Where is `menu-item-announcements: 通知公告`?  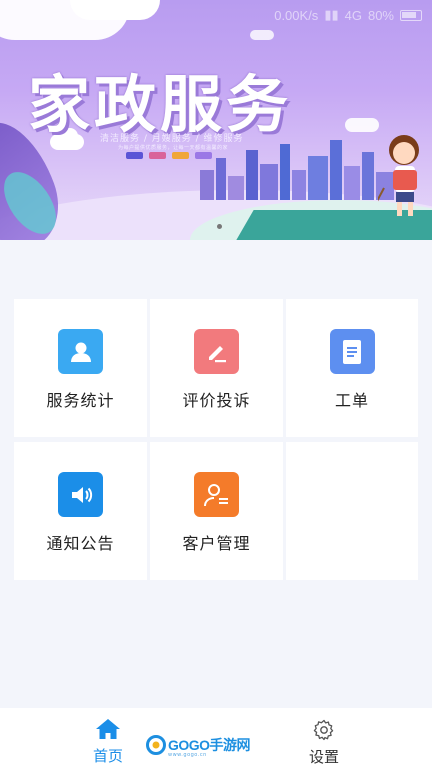
menu-item-announcements: 通知公告 is located at coordinates (80, 511).